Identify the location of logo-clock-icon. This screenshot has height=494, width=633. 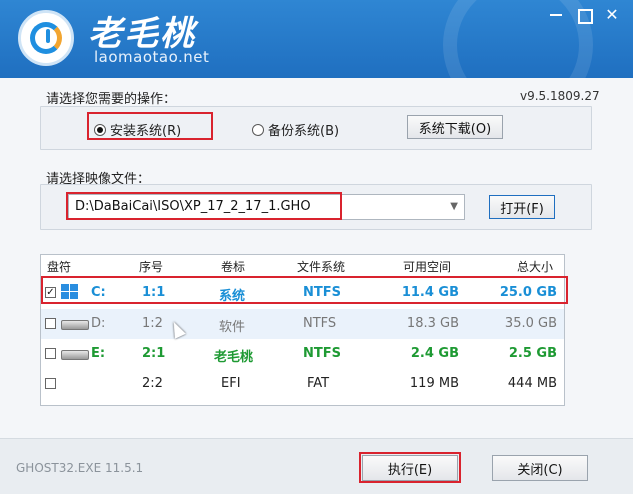
(46, 38).